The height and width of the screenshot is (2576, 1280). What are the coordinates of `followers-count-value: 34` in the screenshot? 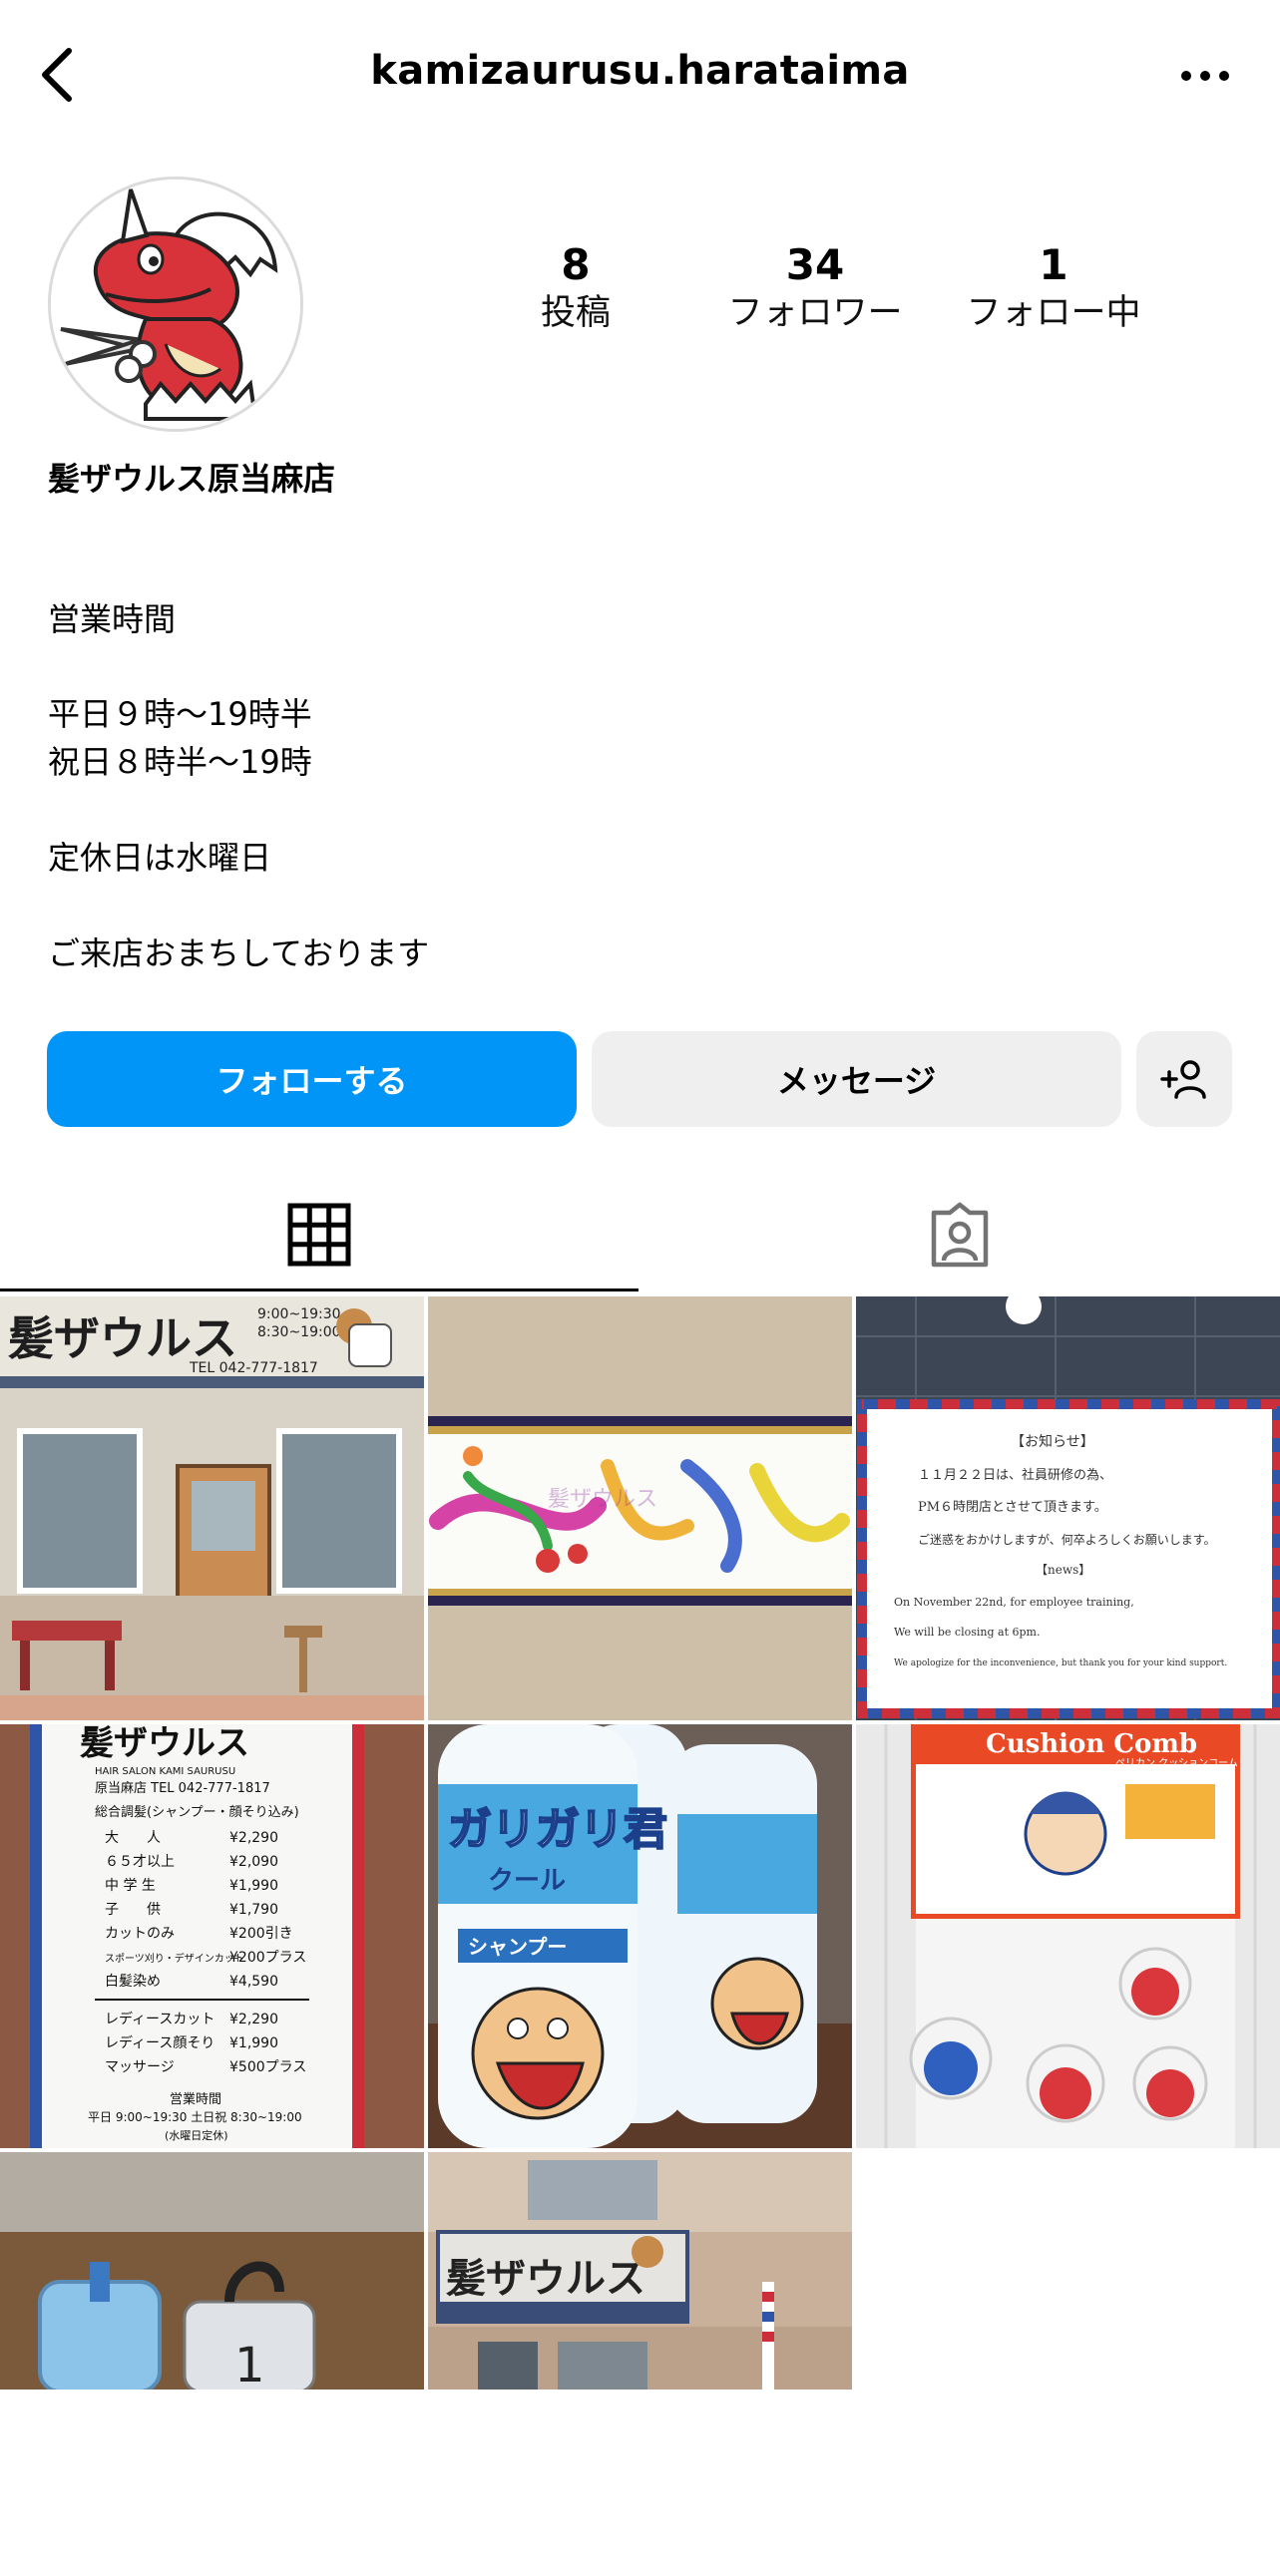 It's located at (815, 264).